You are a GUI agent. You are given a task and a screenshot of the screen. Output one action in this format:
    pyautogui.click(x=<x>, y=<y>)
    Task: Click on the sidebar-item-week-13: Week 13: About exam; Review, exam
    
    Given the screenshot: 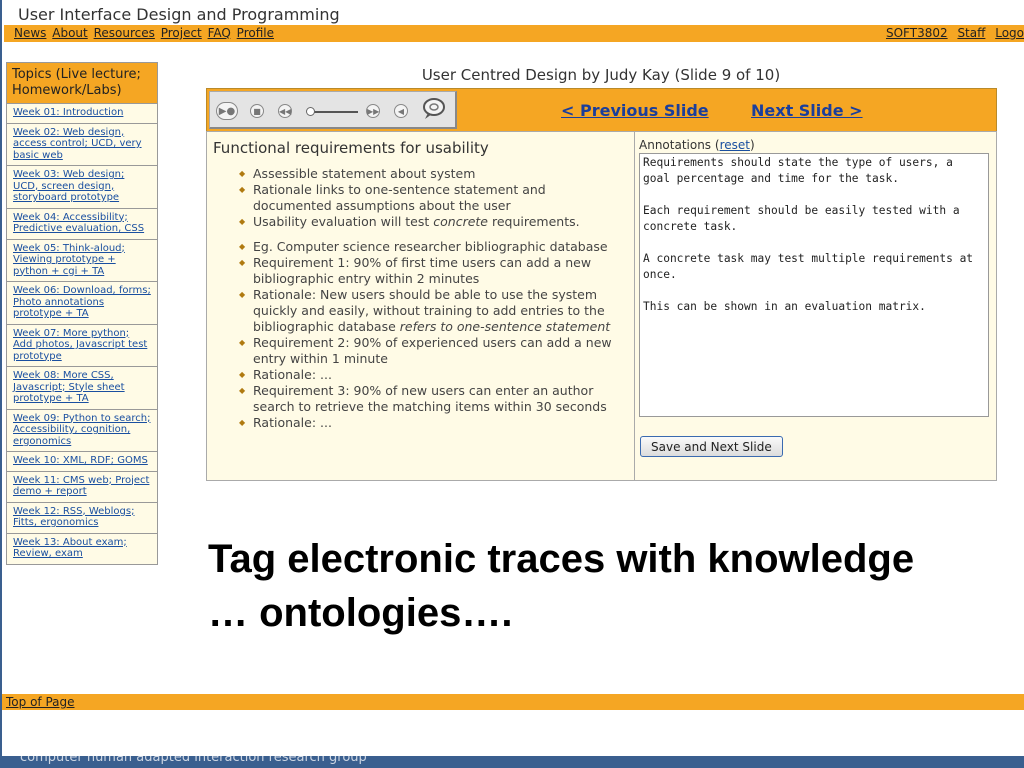 What is the action you would take?
    pyautogui.click(x=82, y=548)
    